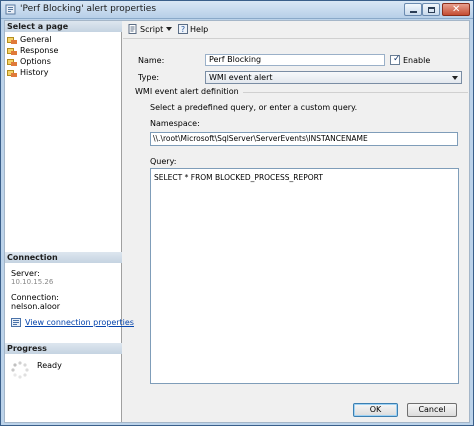 The width and height of the screenshot is (474, 426). What do you see at coordinates (35, 297) in the screenshot?
I see `connection-label: Connection:` at bounding box center [35, 297].